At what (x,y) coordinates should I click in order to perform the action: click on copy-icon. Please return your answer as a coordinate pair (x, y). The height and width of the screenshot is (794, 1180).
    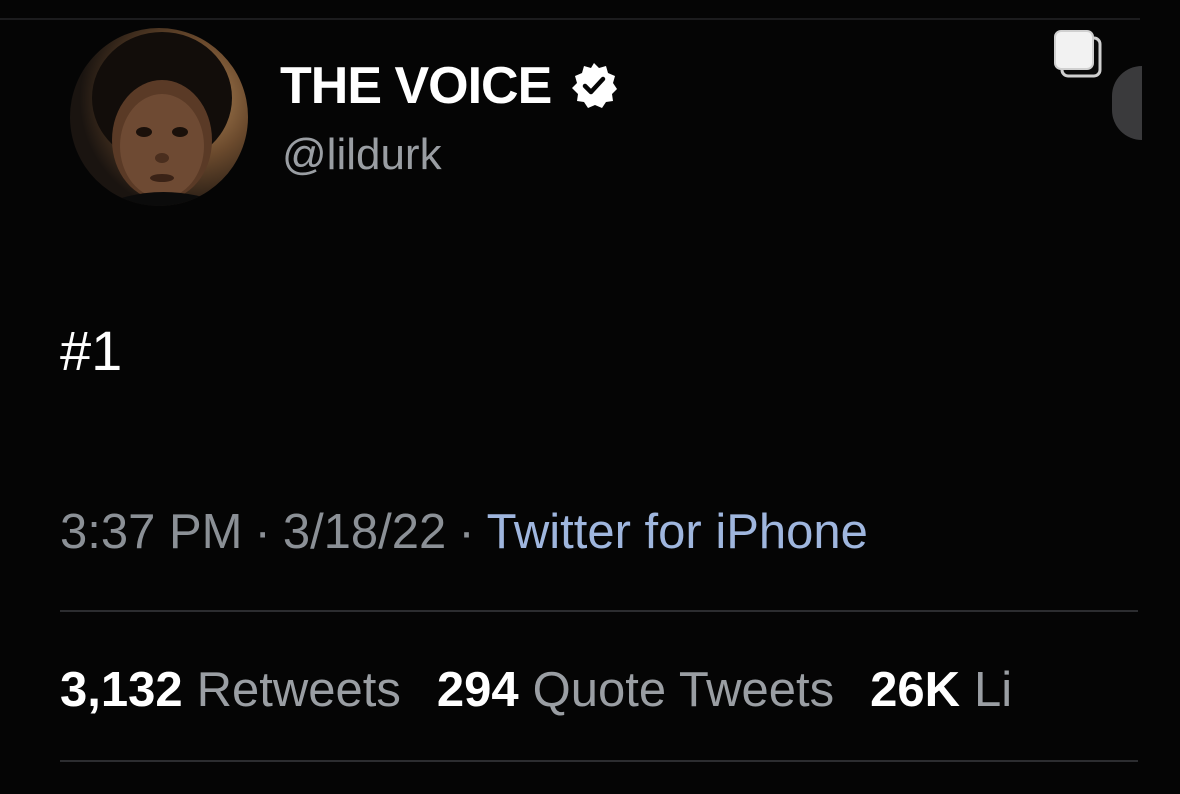
    Looking at the image, I should click on (1078, 54).